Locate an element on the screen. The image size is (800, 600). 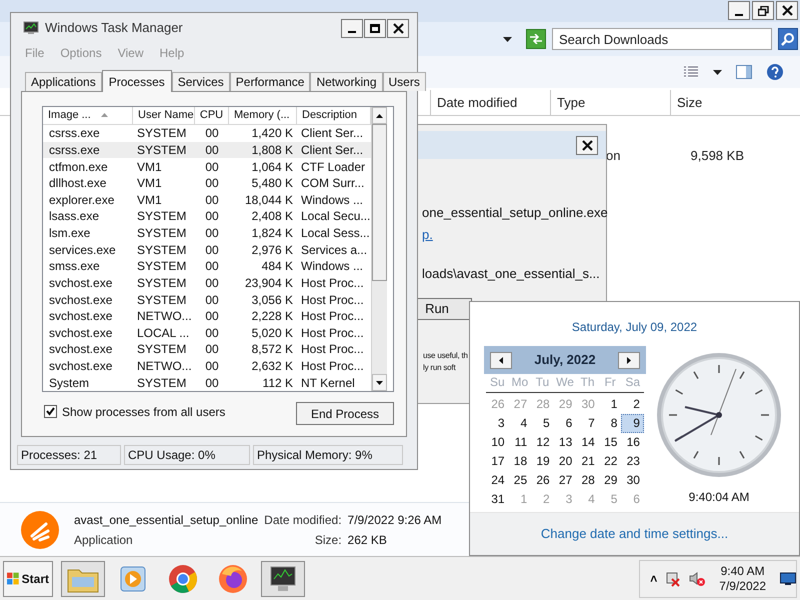
table-cell-text: 1,824 K is located at coordinates (272, 233).